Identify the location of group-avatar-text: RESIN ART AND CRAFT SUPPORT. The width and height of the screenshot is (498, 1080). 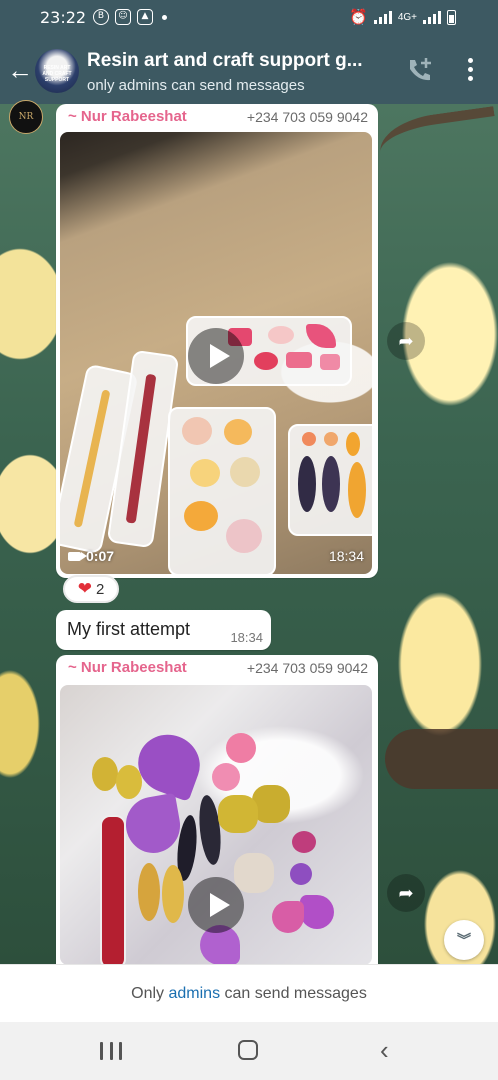
(57, 74).